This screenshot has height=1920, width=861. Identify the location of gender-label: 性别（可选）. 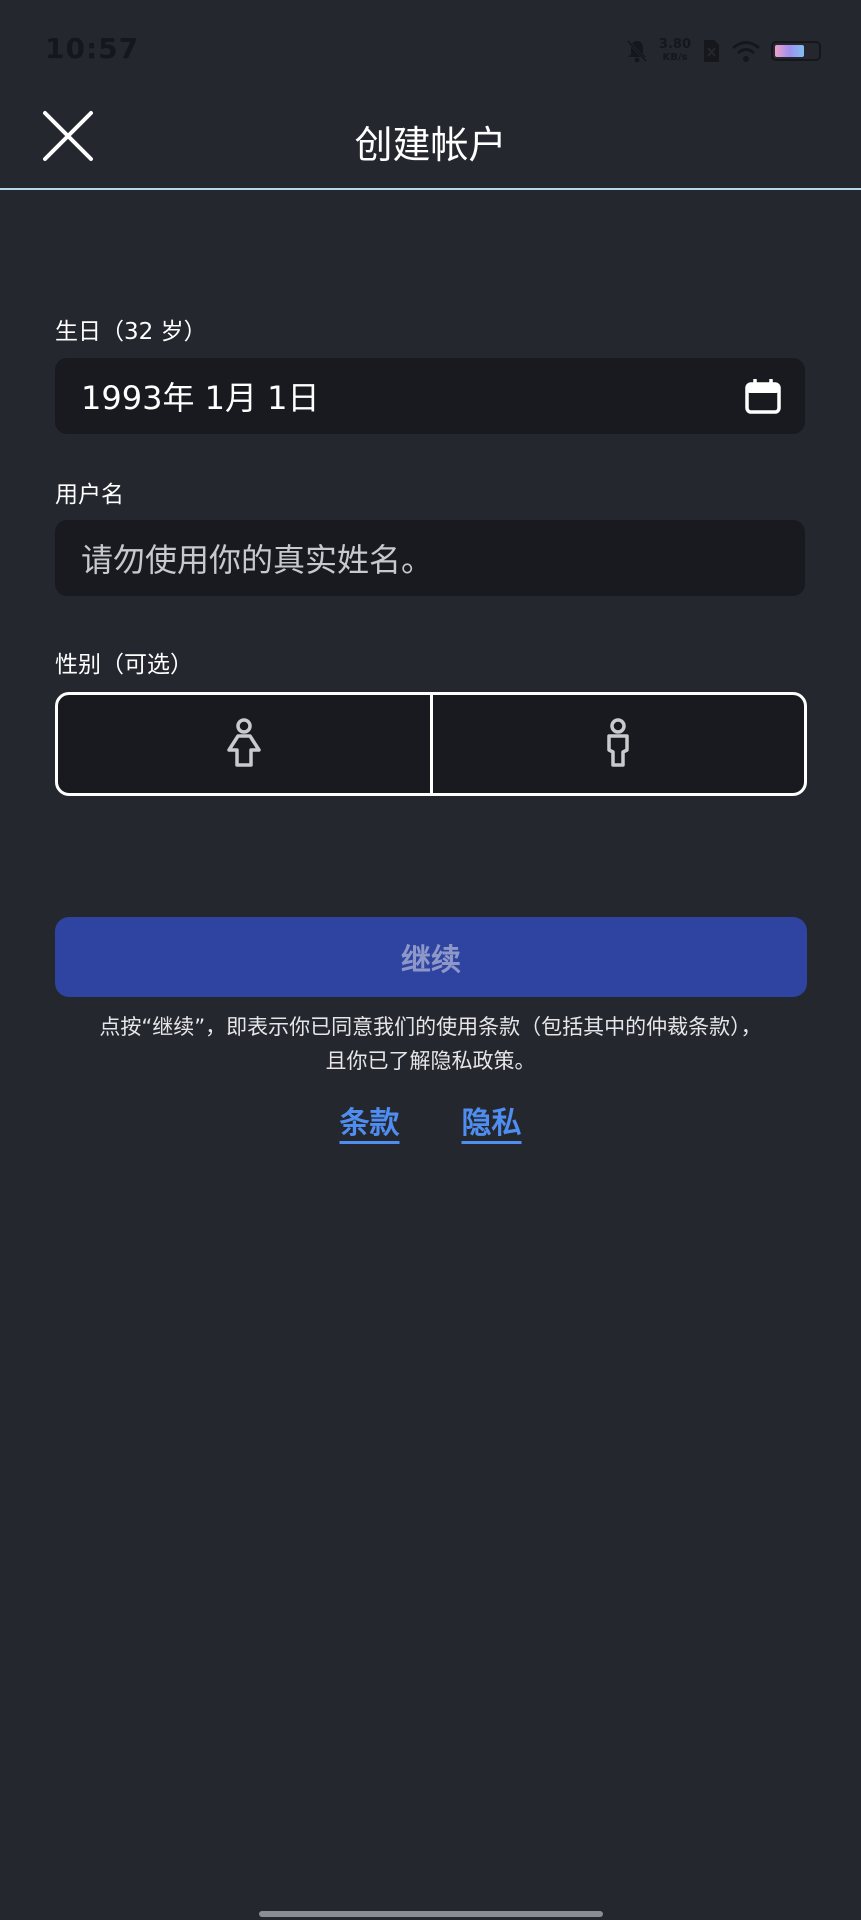
(124, 665).